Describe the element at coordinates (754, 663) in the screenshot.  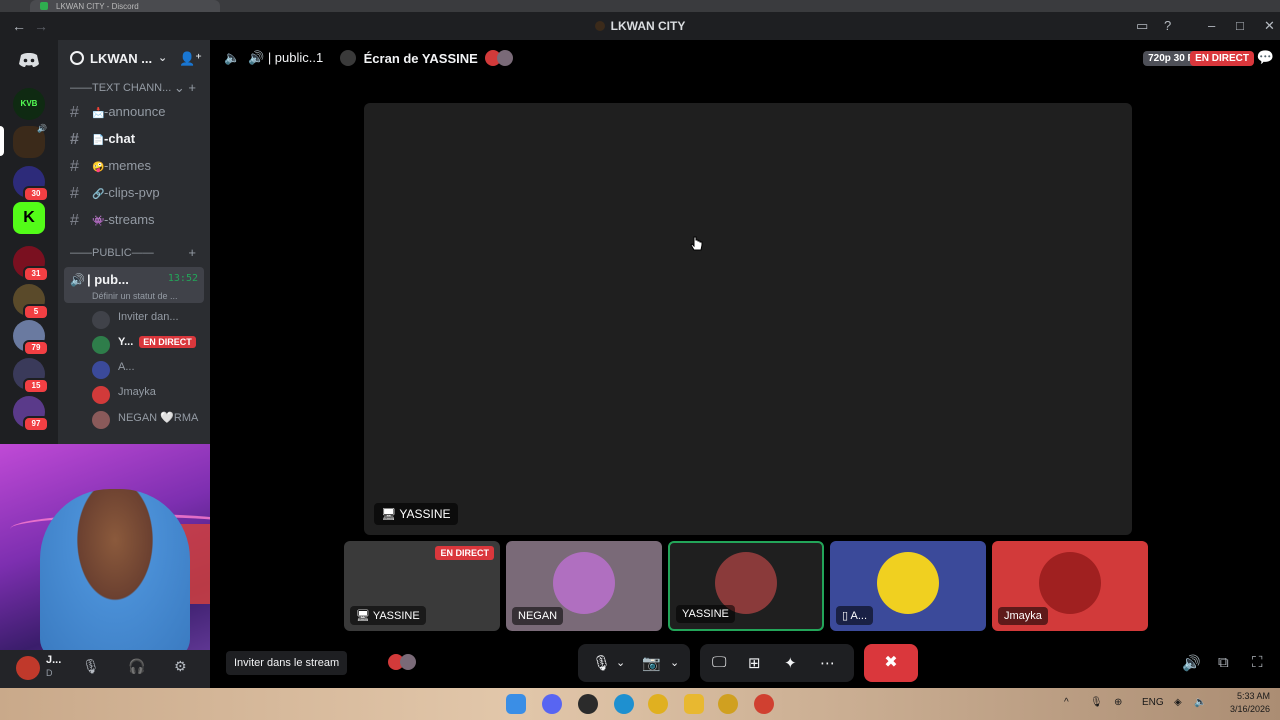
I see `activities-icon: ⊞` at that location.